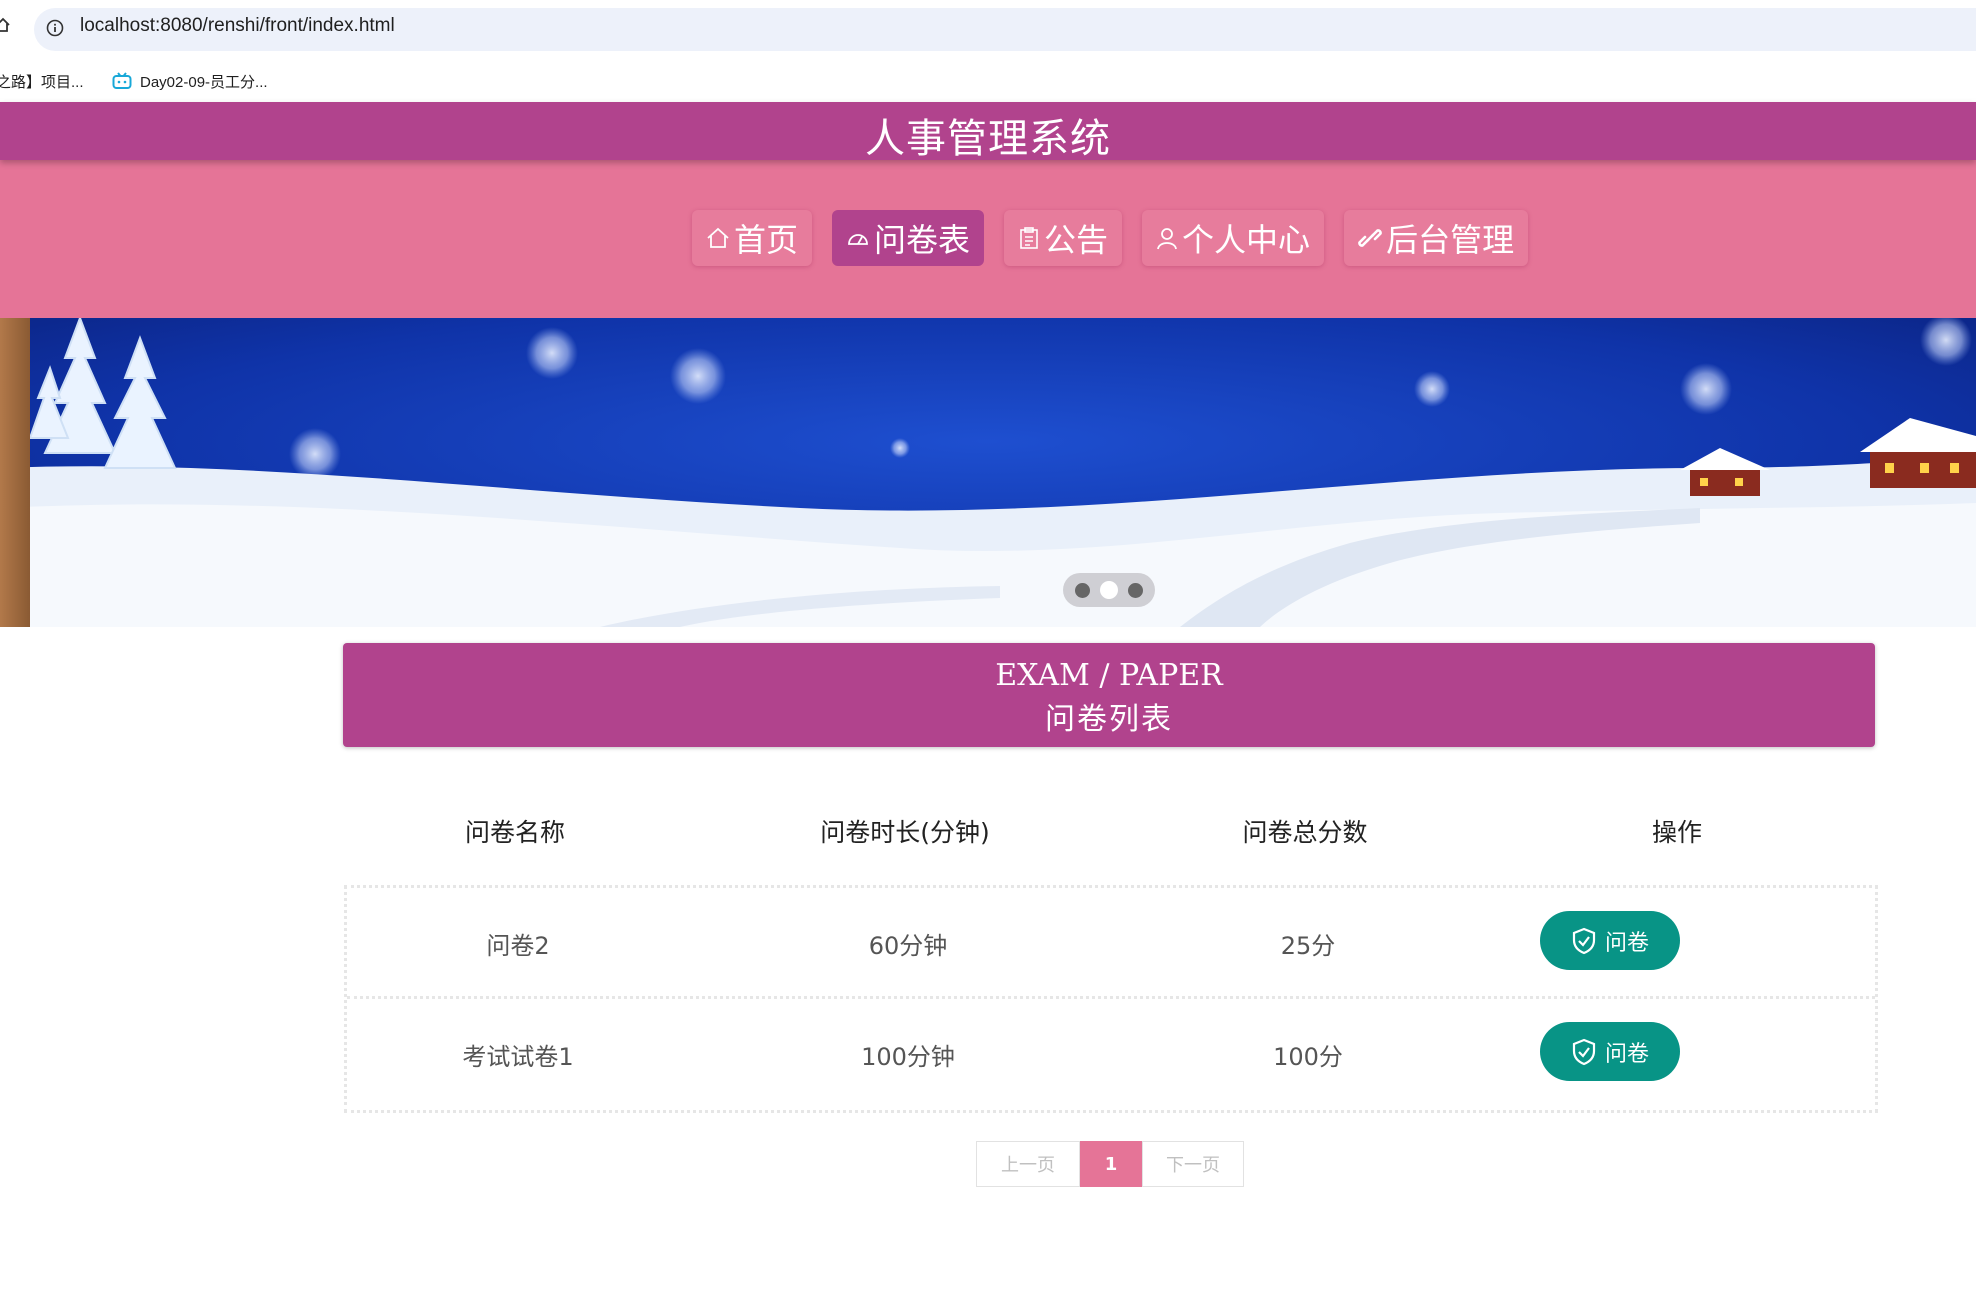 The width and height of the screenshot is (1976, 1296). I want to click on nav-item-label: 后台管理, so click(1450, 240).